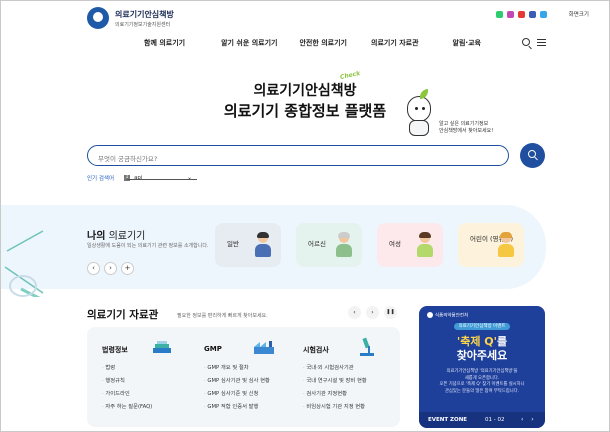 The image size is (610, 432). Describe the element at coordinates (123, 315) in the screenshot. I see `library-title: 의료기기 자료관` at that location.